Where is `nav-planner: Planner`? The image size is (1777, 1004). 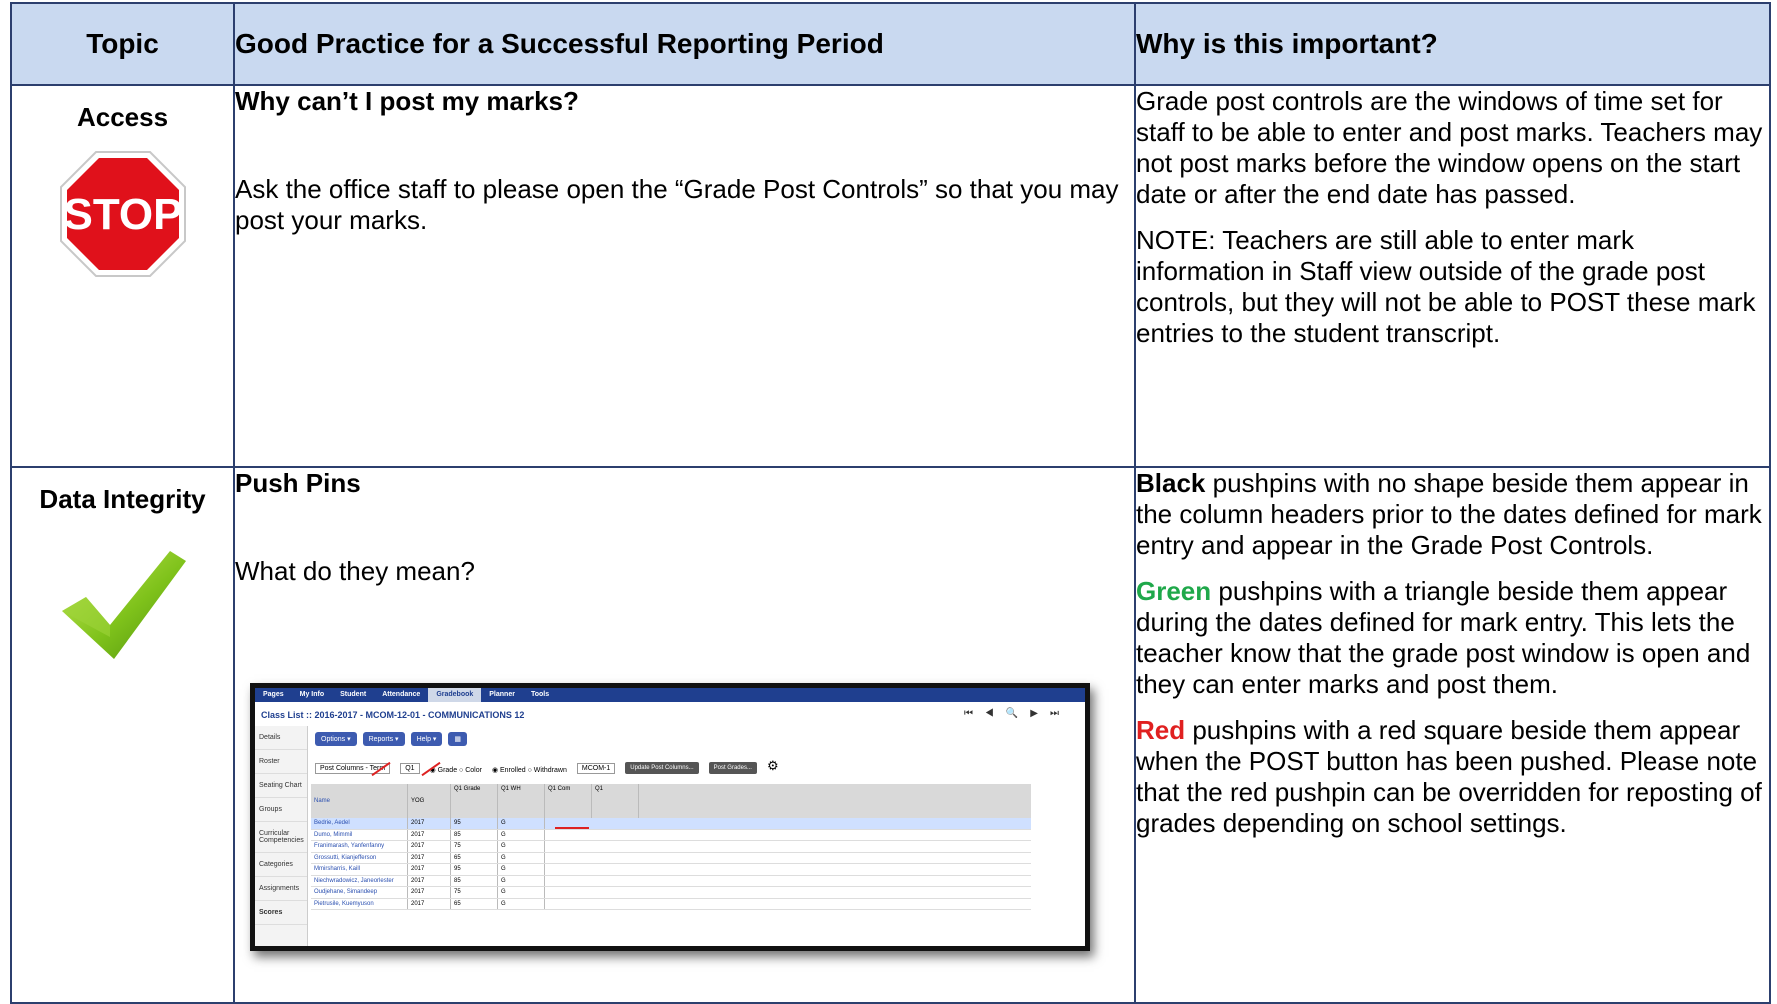 nav-planner: Planner is located at coordinates (502, 694).